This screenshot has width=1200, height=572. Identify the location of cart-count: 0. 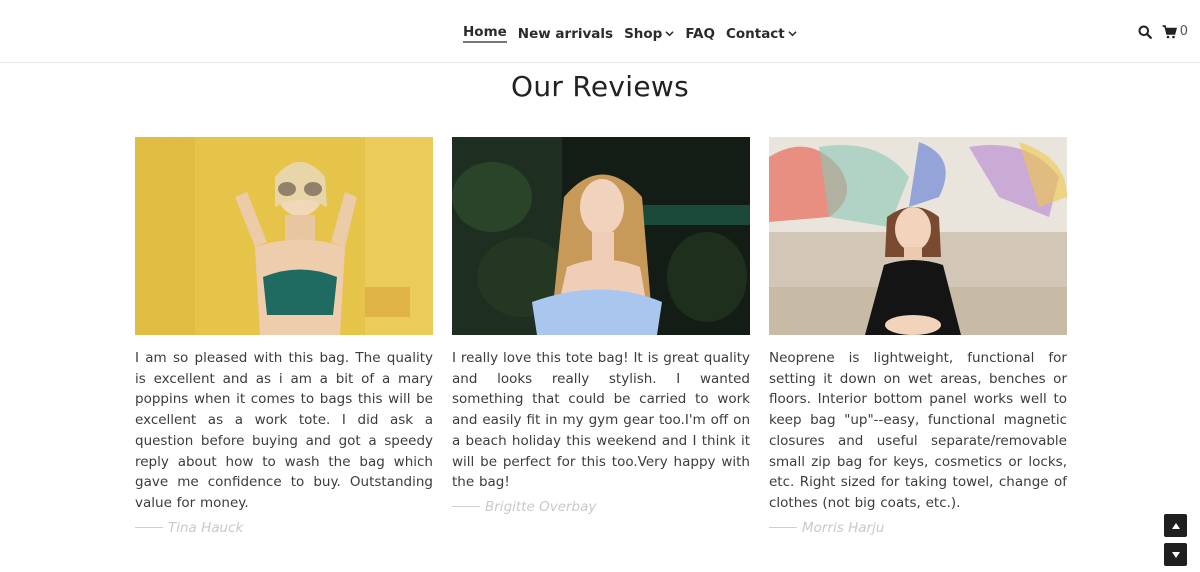
(1183, 31).